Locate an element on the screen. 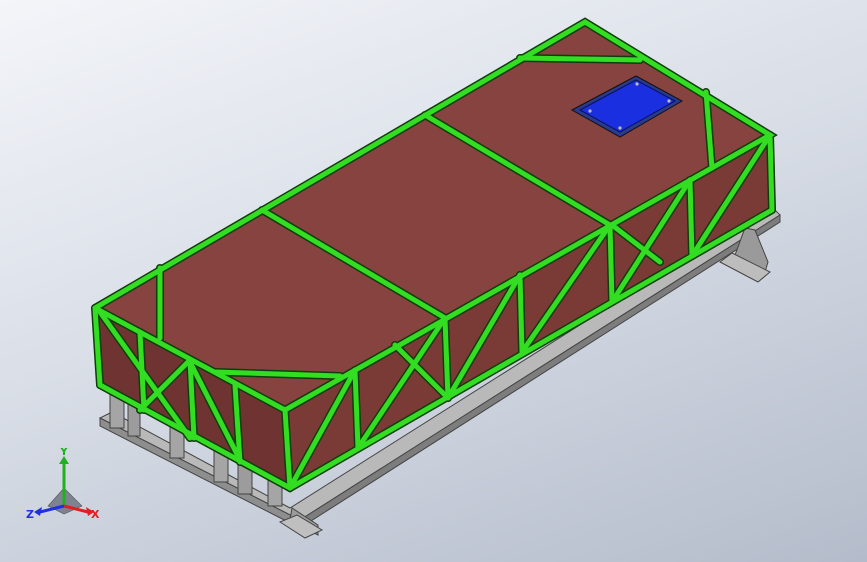  y-axis-label: Y is located at coordinates (64, 453).